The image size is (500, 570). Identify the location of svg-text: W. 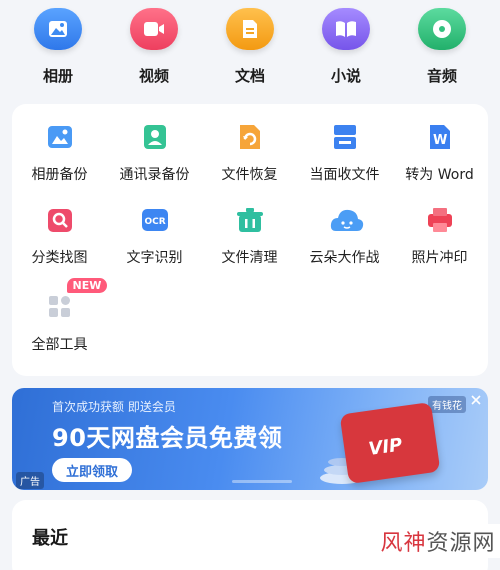
(440, 140).